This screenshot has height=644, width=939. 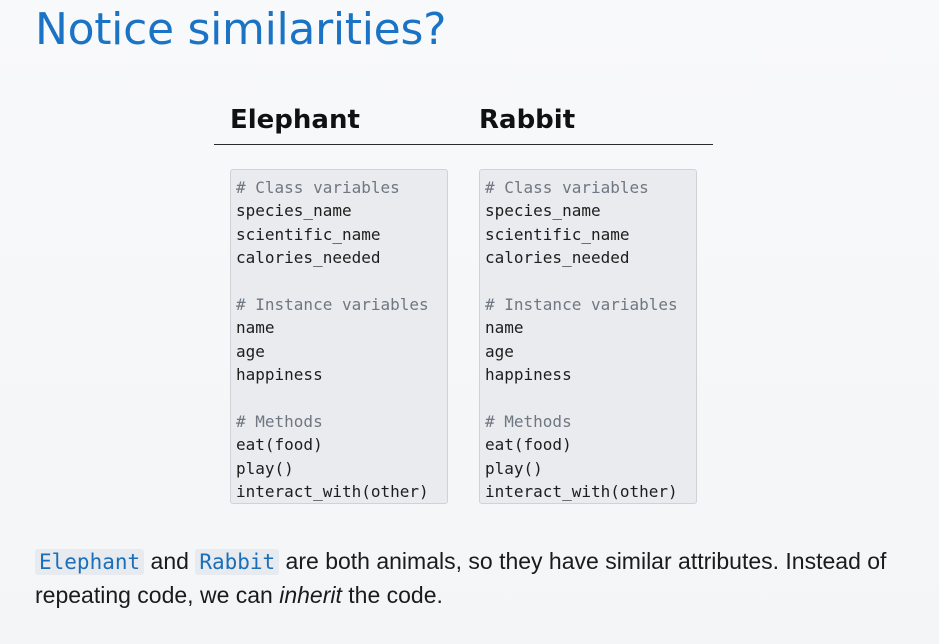 What do you see at coordinates (170, 561) in the screenshot?
I see `explanation-text-1: and` at bounding box center [170, 561].